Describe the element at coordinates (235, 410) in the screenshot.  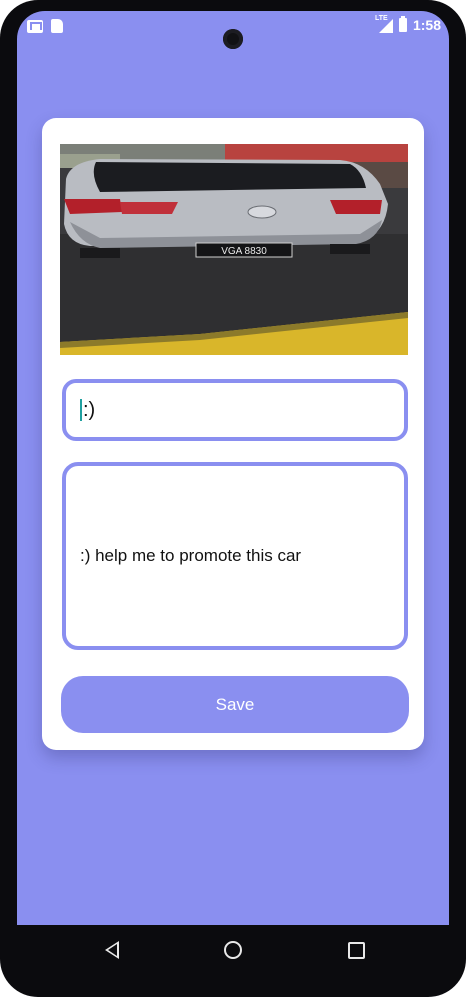
I see `title-field: :)` at that location.